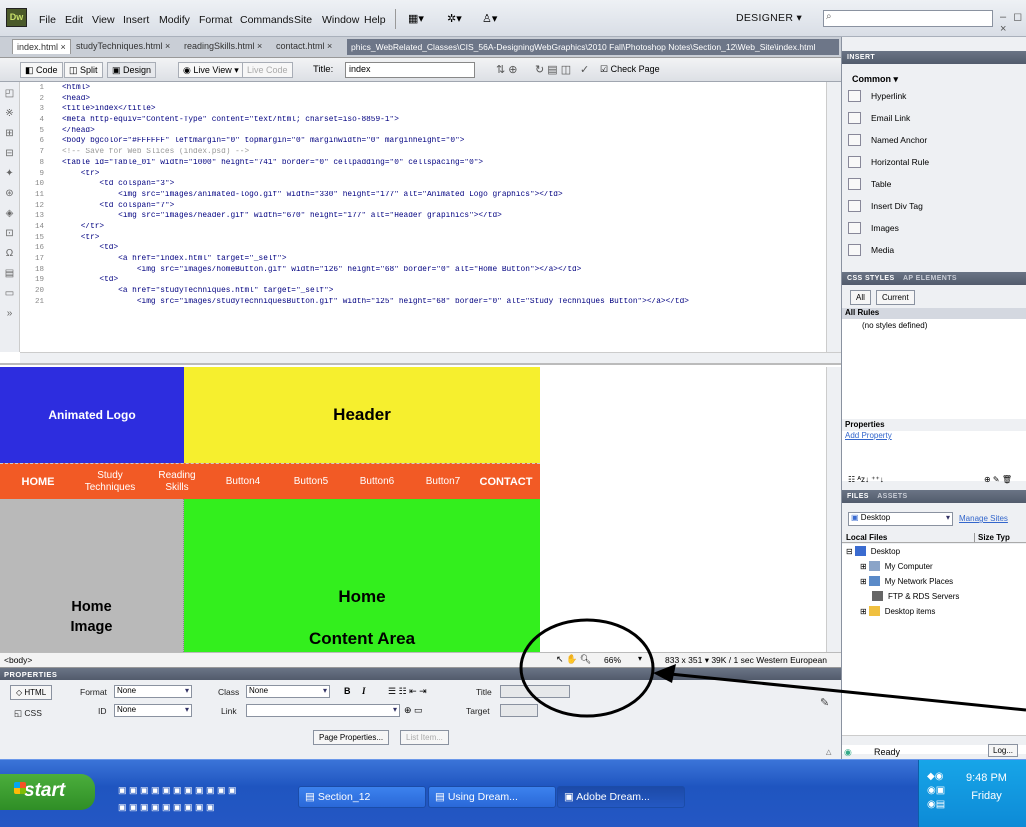 This screenshot has width=1026, height=827. What do you see at coordinates (304, 46) in the screenshot?
I see `tab-contact: contact.html ×` at bounding box center [304, 46].